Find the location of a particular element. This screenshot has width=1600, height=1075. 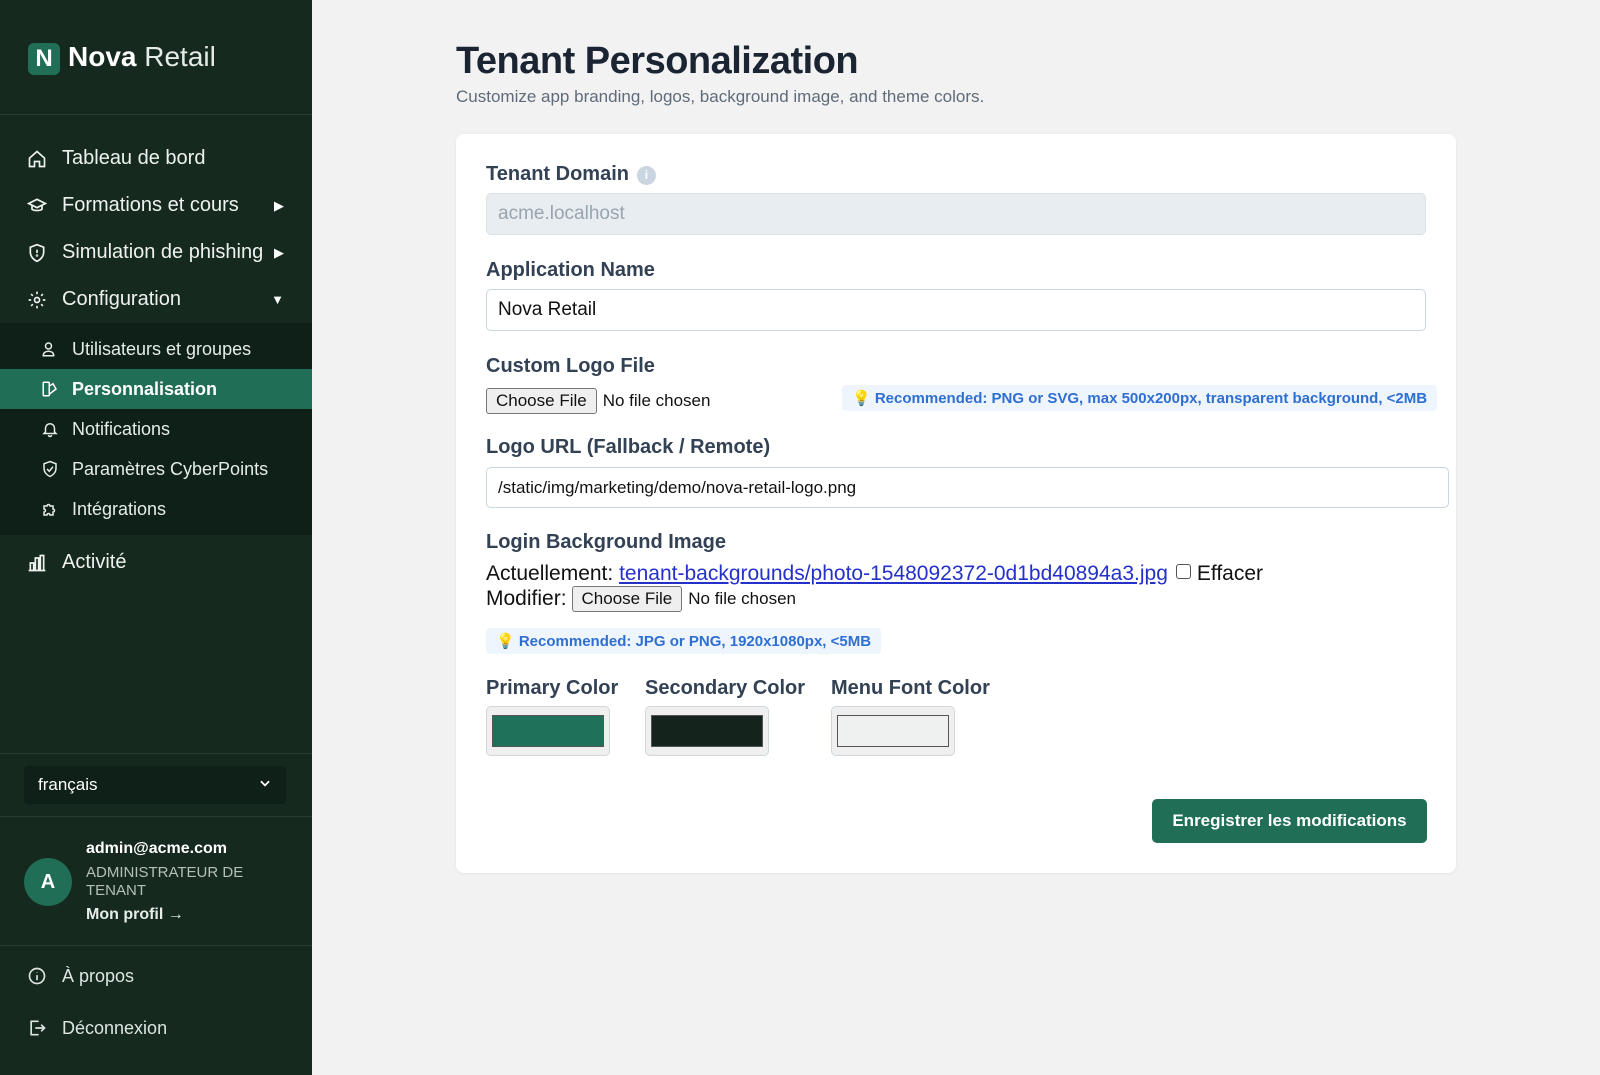

shield-check-icon is located at coordinates (50, 469).